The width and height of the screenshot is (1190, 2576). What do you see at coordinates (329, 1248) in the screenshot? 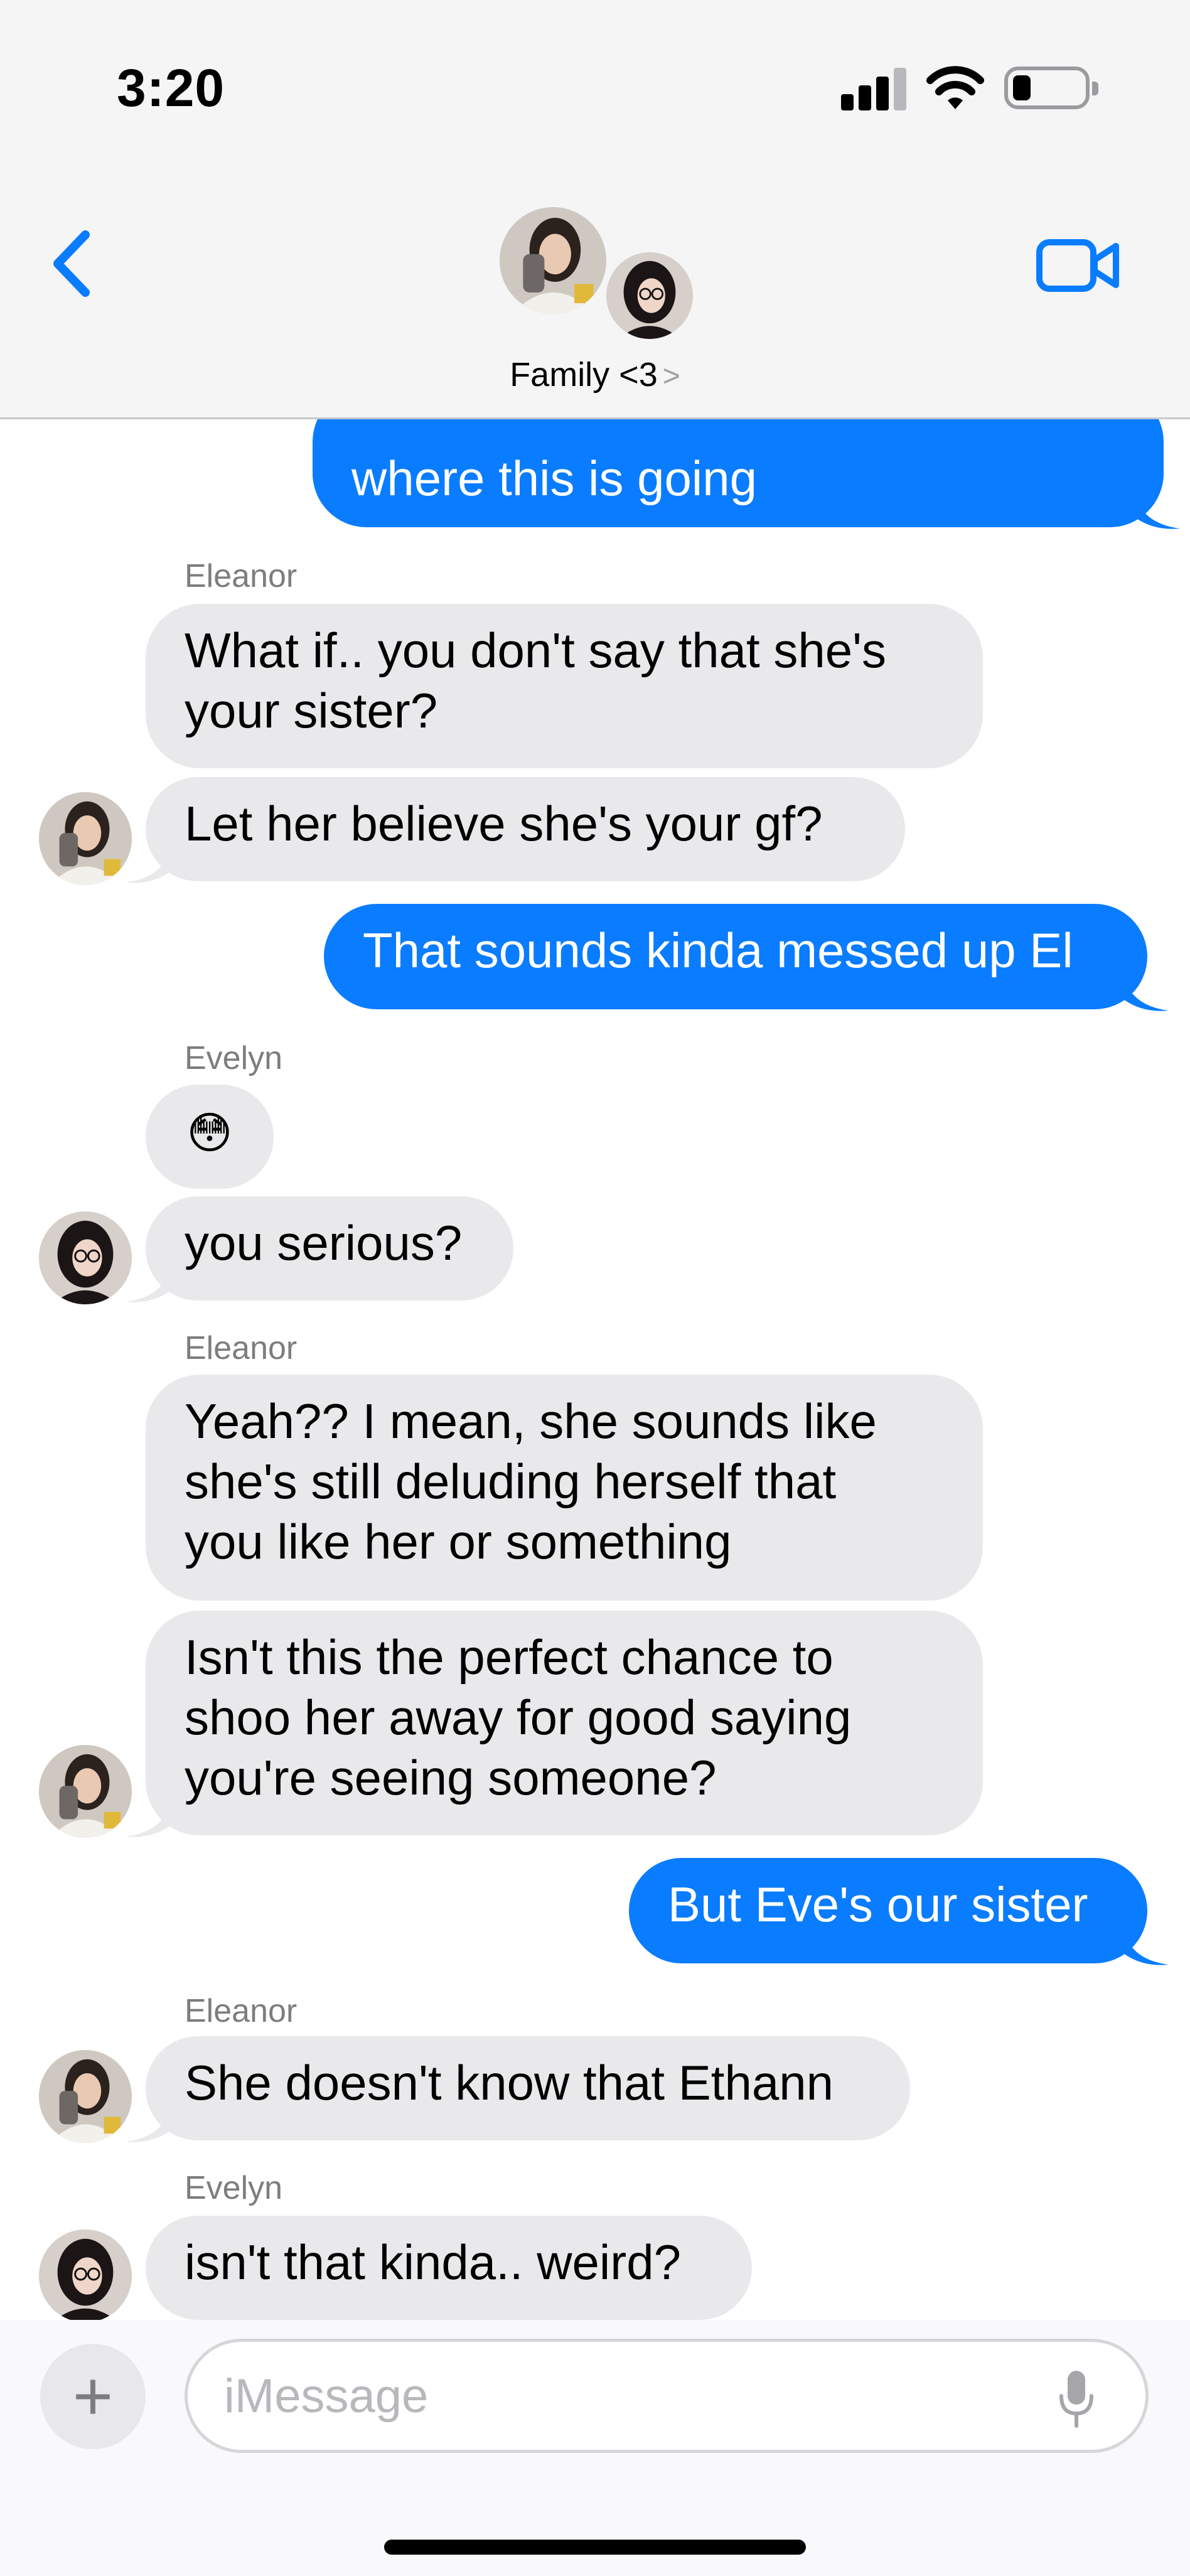
I see `message-bubble-incoming: you serious?` at bounding box center [329, 1248].